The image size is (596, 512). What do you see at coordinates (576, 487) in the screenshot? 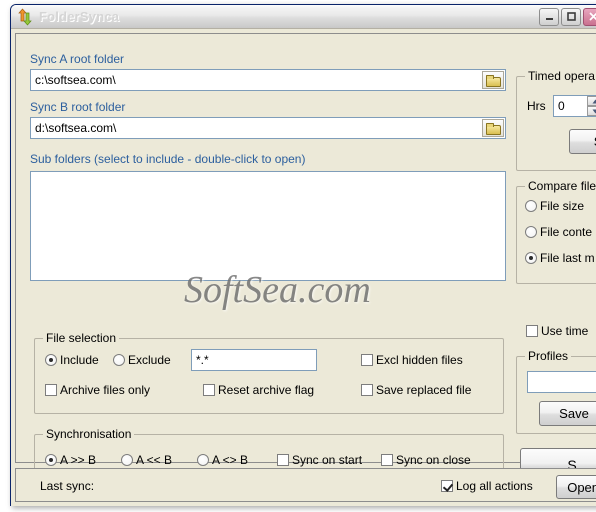
I see `open-log-button: Open lo` at bounding box center [576, 487].